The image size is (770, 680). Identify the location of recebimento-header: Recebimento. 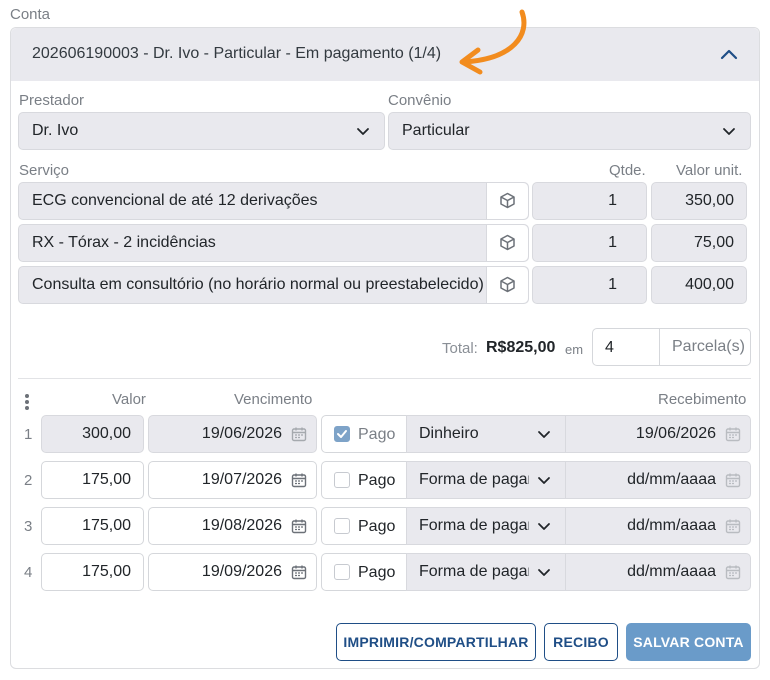
(702, 399).